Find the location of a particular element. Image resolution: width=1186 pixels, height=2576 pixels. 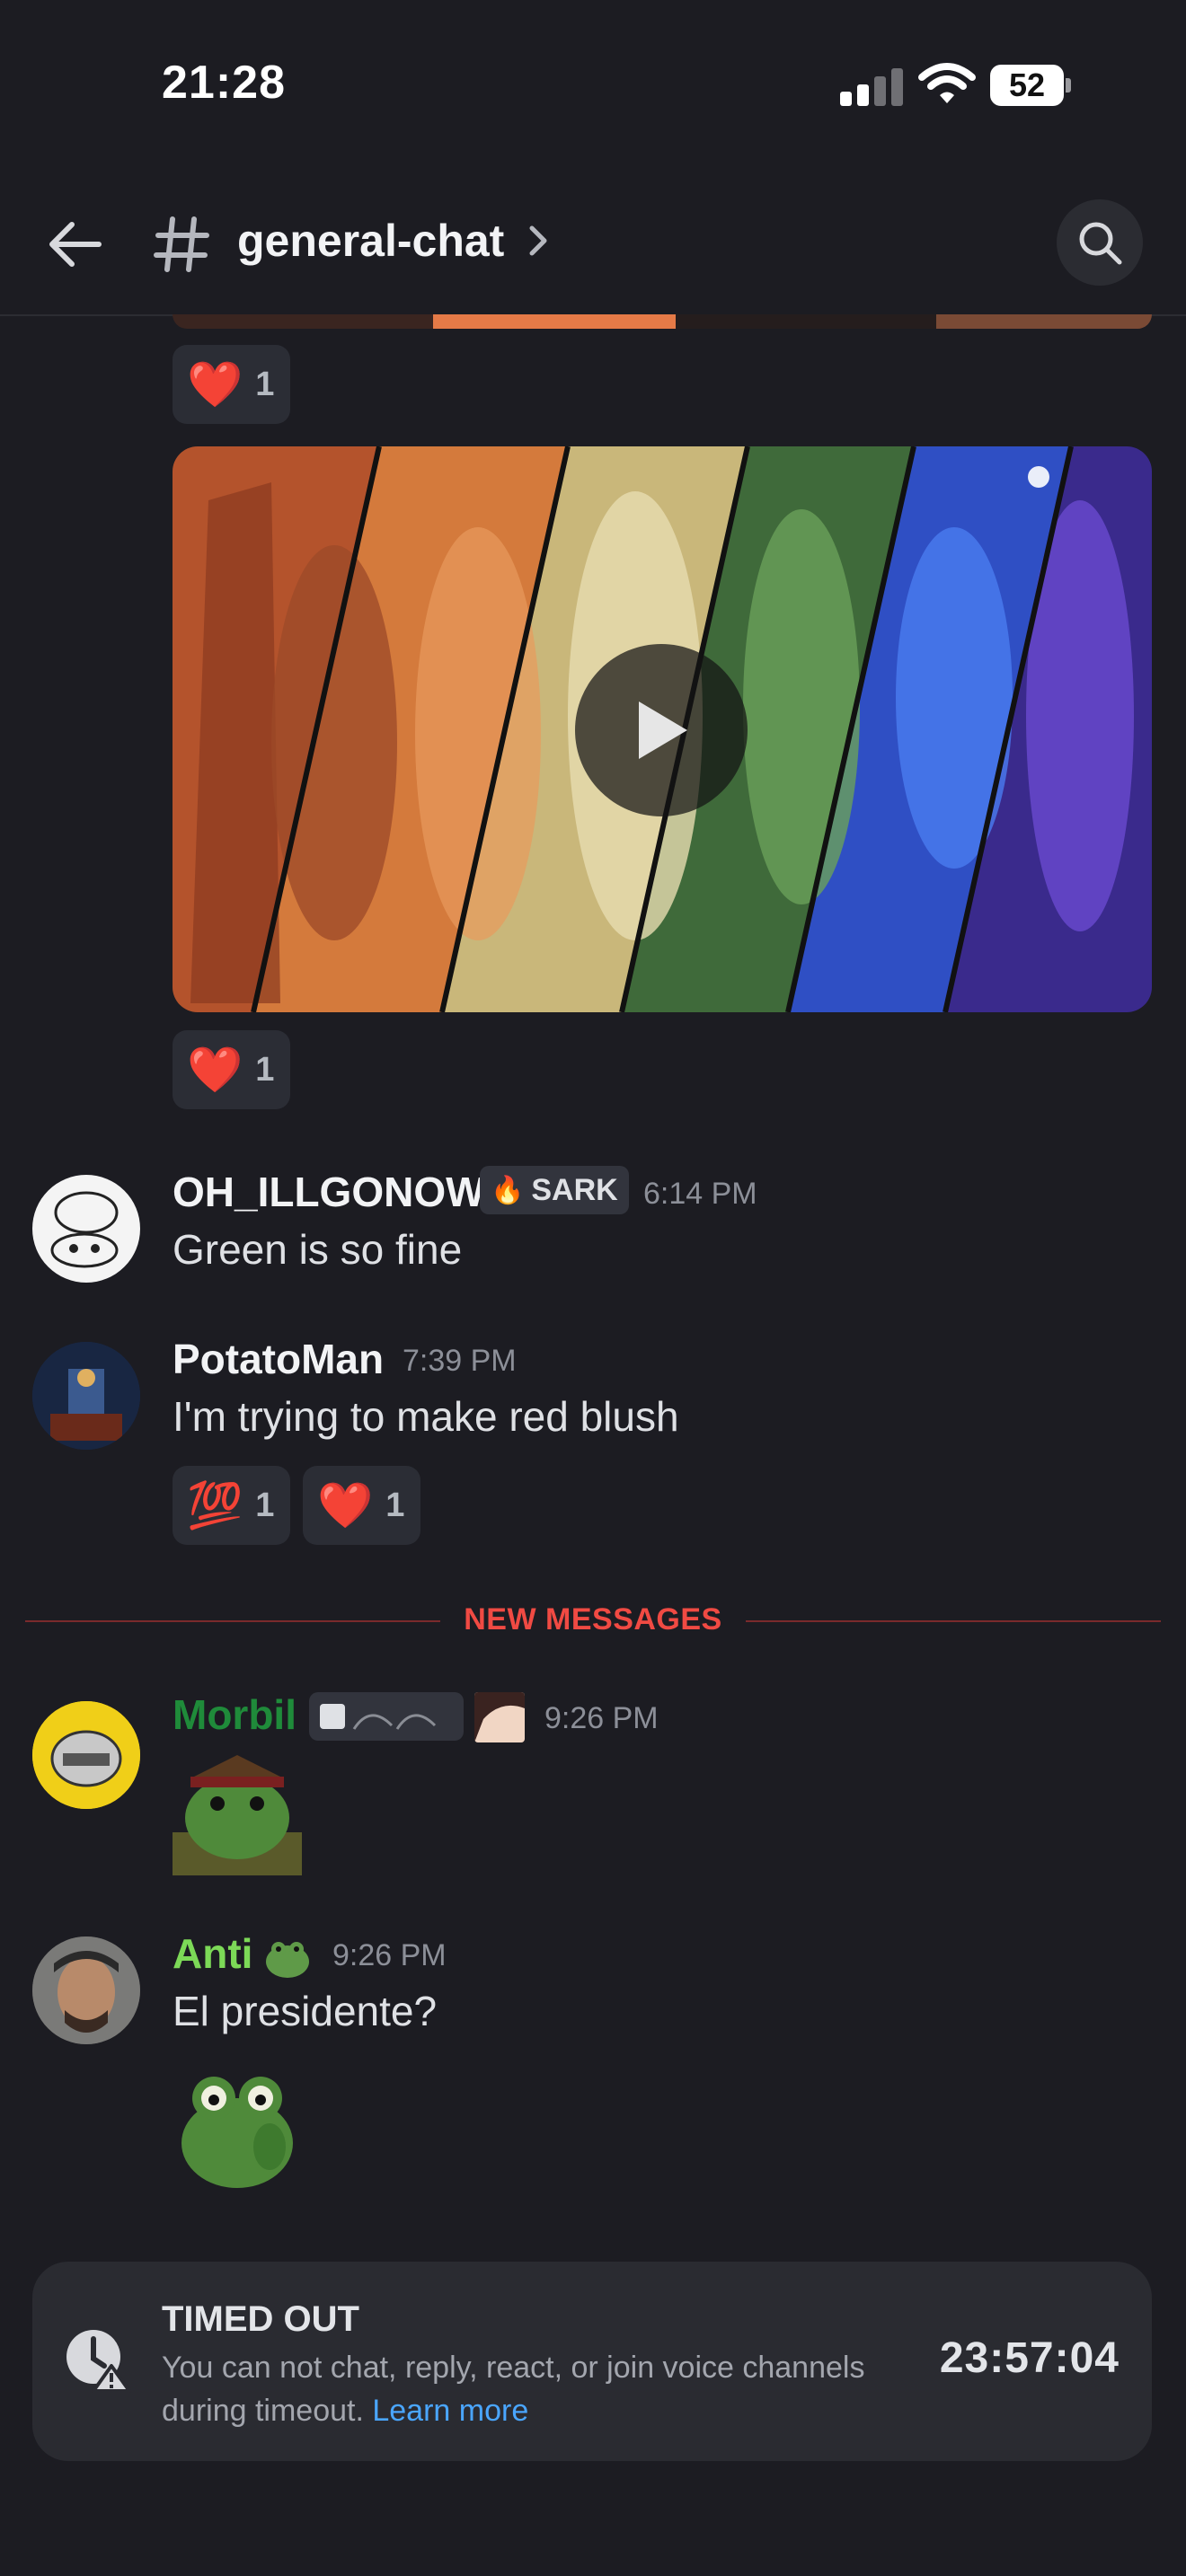

status-bar: 21:28 52 is located at coordinates (593, 85).